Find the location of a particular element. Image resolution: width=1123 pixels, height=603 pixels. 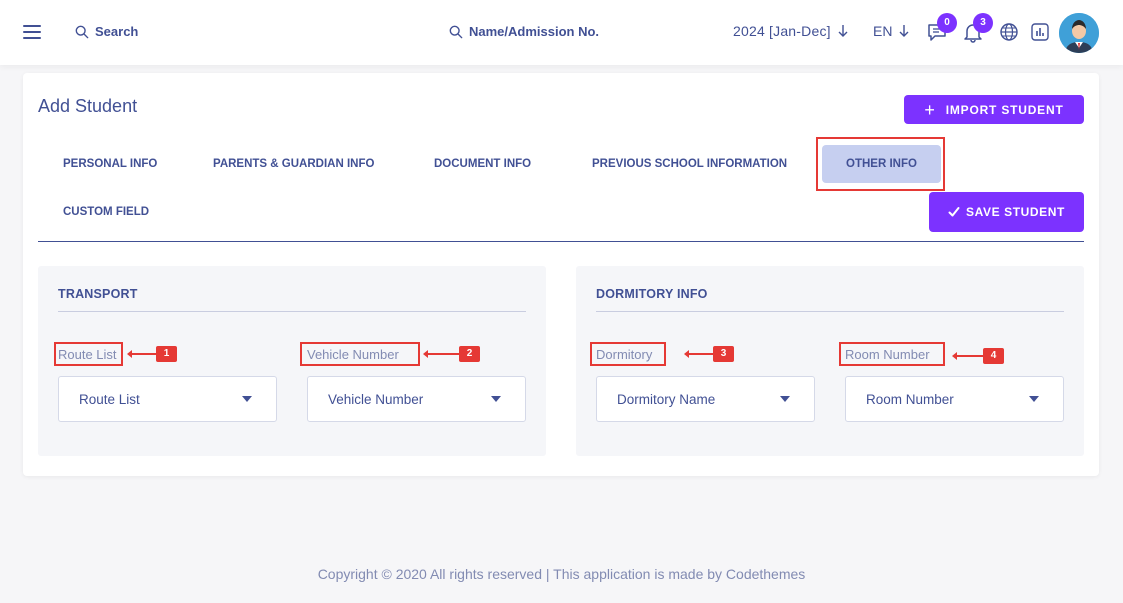

name-search-label: Name/Admission No. is located at coordinates (534, 31).